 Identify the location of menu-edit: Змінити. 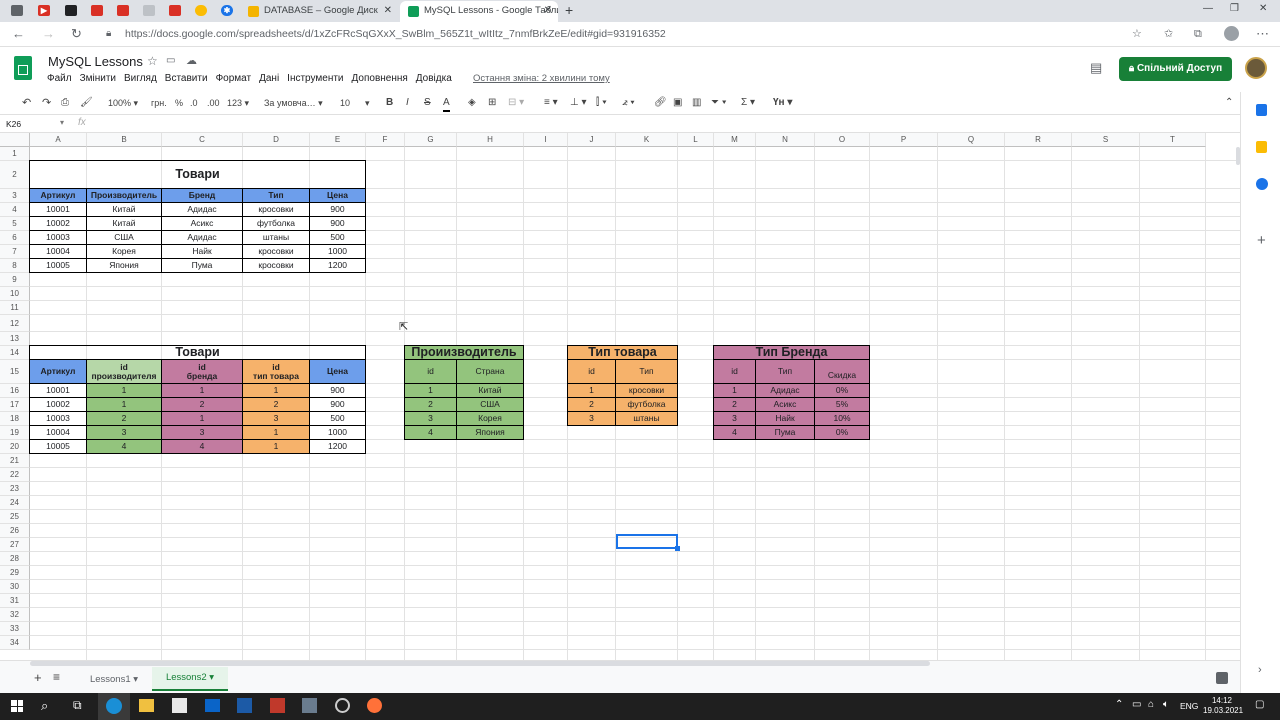
(98, 78).